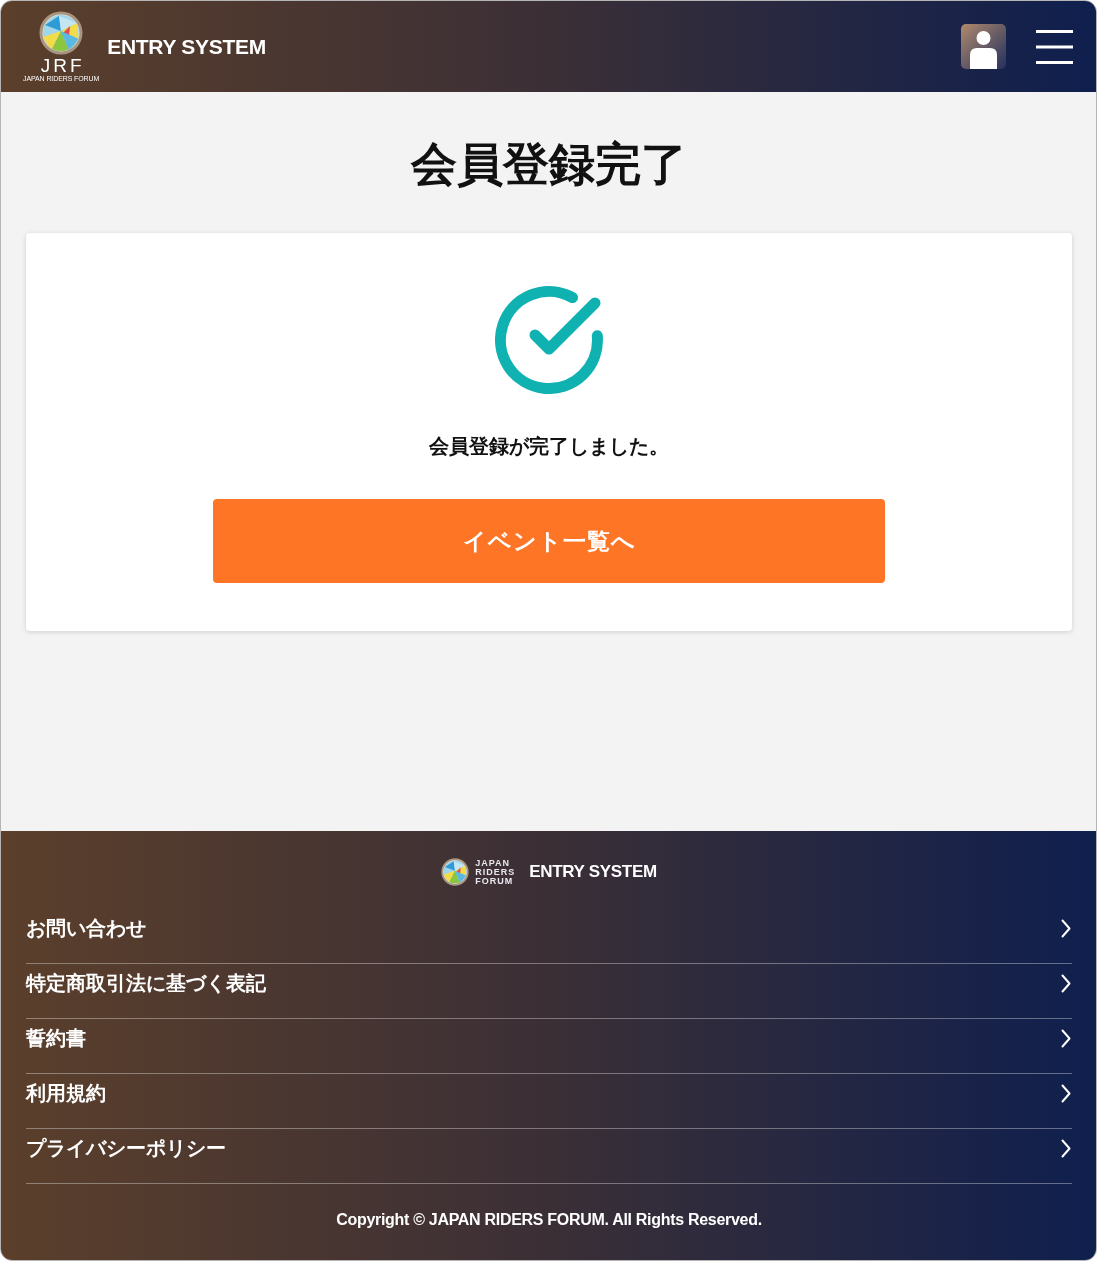 The width and height of the screenshot is (1097, 1261). What do you see at coordinates (495, 872) in the screenshot?
I see `logo-text: RIDERS` at bounding box center [495, 872].